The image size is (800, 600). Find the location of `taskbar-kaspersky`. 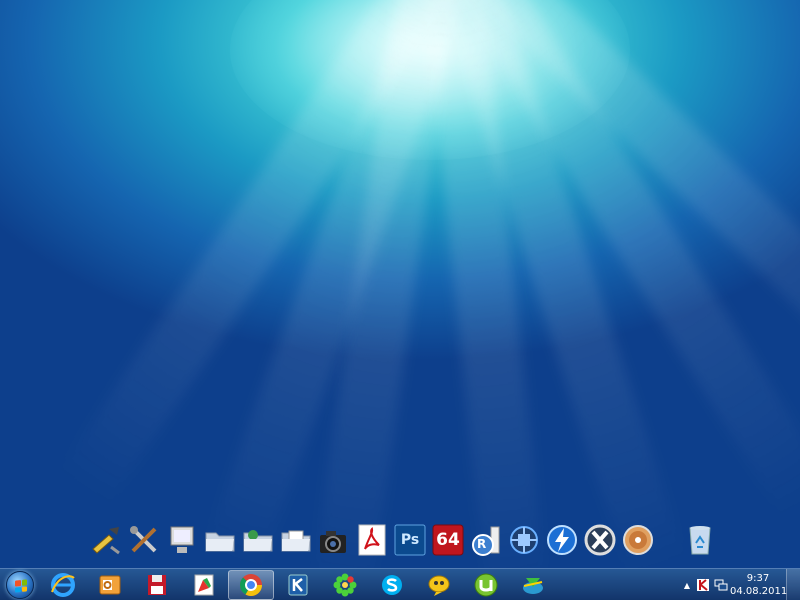

taskbar-kaspersky is located at coordinates (298, 585).